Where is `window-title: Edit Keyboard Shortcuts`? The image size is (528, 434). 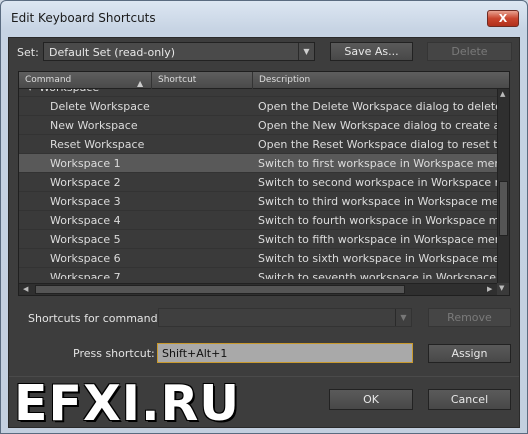 window-title: Edit Keyboard Shortcuts is located at coordinates (83, 18).